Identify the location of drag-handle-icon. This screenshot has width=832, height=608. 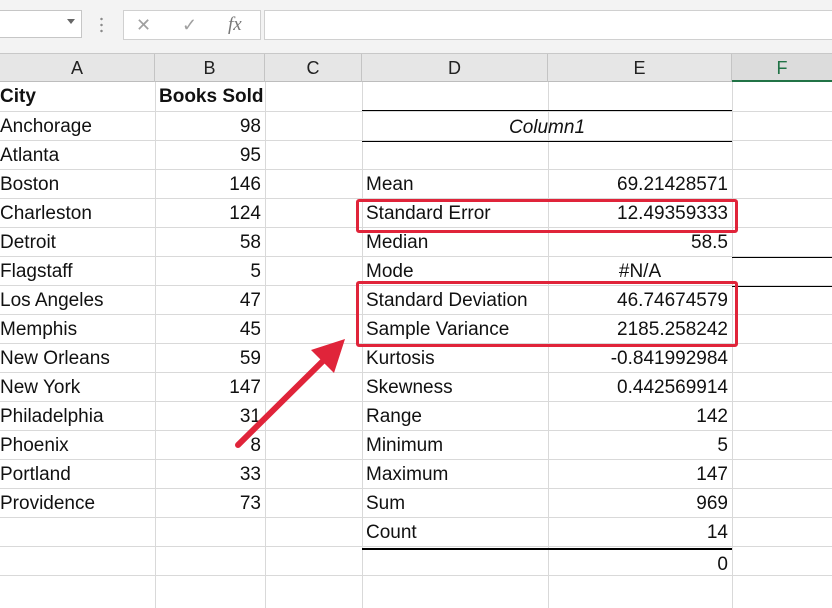
(101, 25).